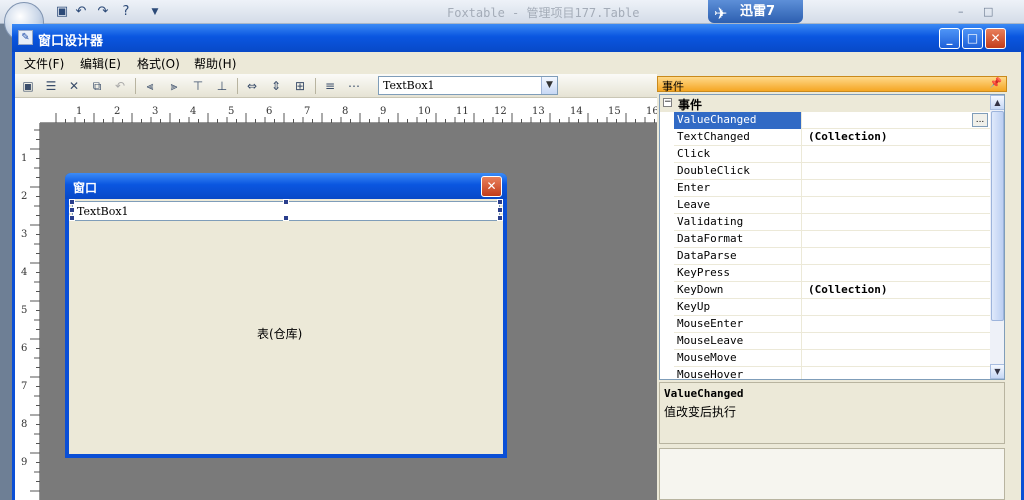  What do you see at coordinates (491, 186) in the screenshot?
I see `form-close-button: ✕` at bounding box center [491, 186].